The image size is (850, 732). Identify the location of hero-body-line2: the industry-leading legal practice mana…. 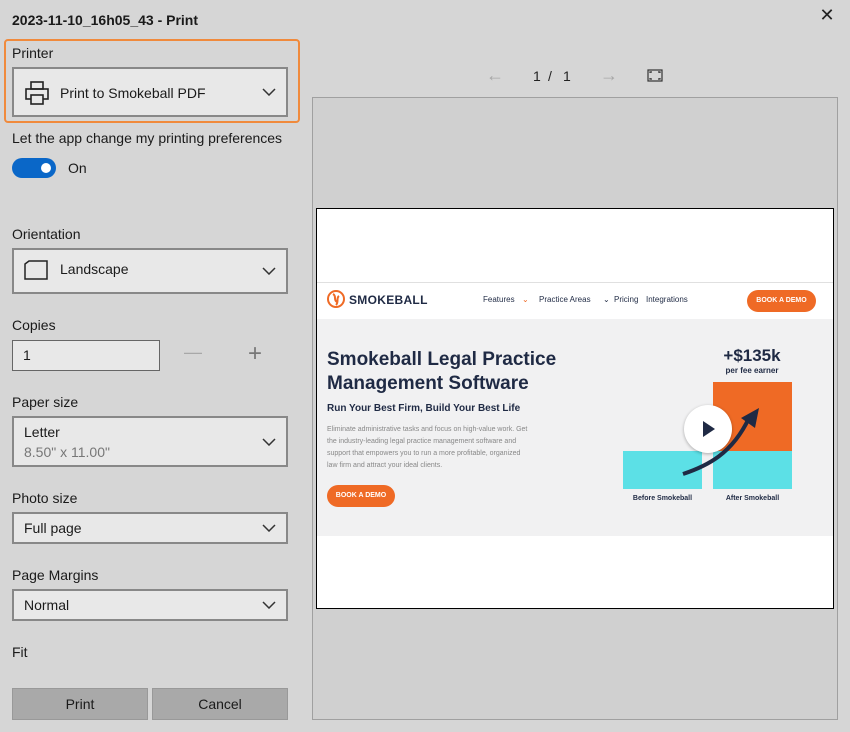
(422, 441).